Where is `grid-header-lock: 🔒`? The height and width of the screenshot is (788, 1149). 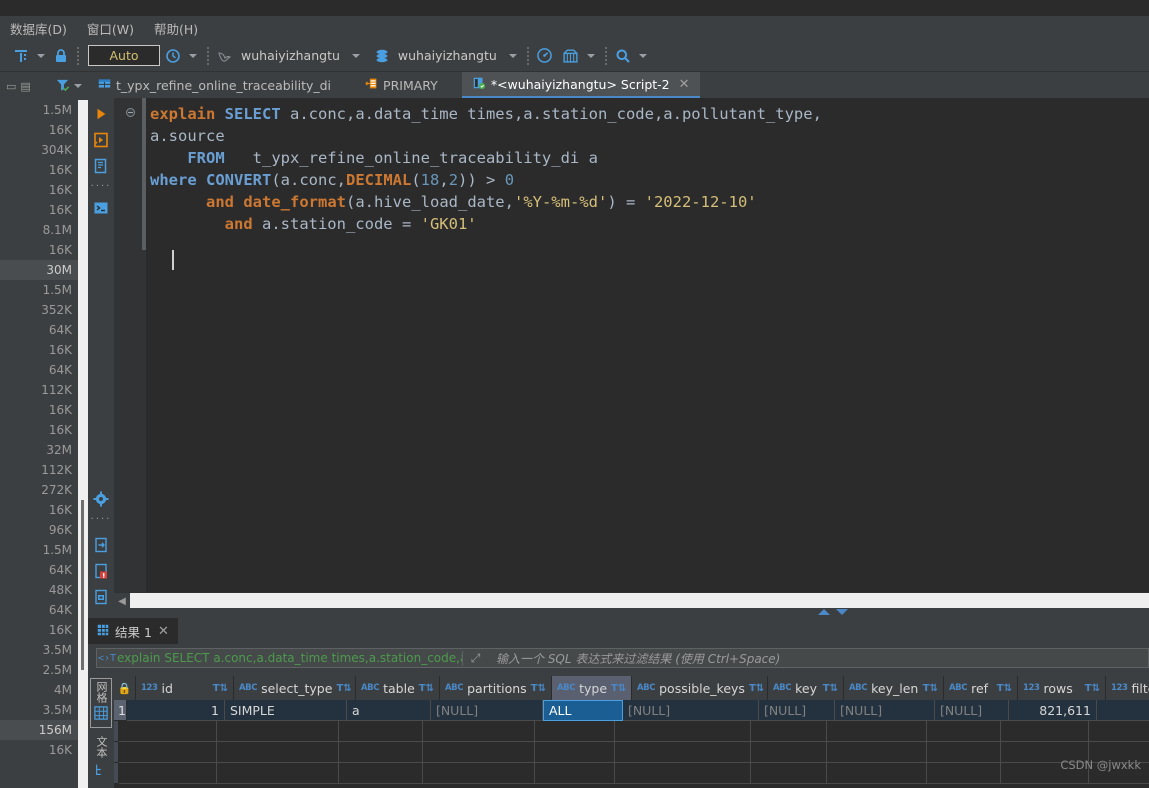 grid-header-lock: 🔒 is located at coordinates (125, 688).